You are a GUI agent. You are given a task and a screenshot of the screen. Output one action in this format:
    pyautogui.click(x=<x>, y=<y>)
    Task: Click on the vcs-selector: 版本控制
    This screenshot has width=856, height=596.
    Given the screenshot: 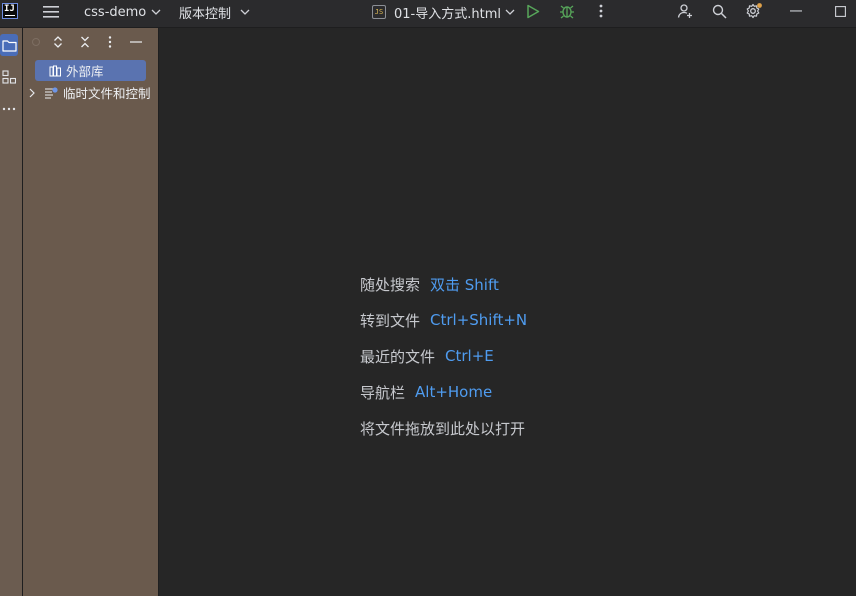 What is the action you would take?
    pyautogui.click(x=214, y=12)
    